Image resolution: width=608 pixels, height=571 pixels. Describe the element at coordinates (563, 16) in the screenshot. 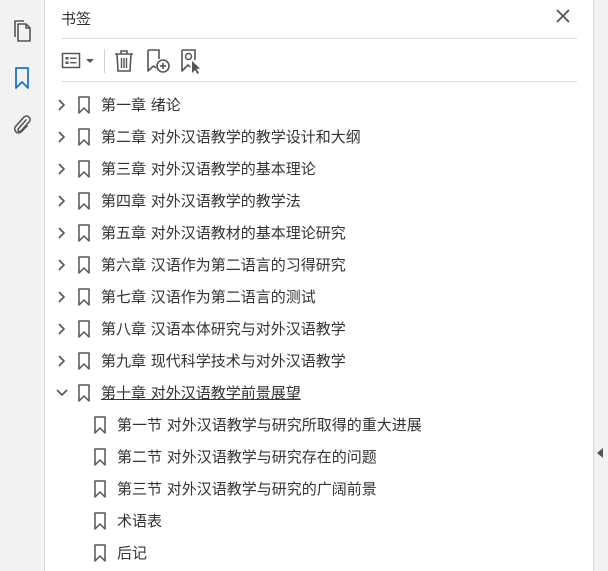

I see `close-icon` at that location.